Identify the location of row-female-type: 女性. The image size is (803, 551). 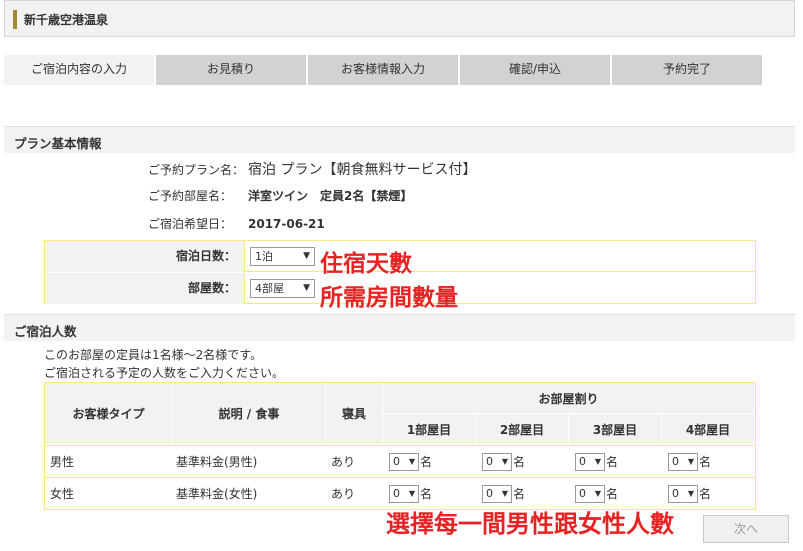
(109, 493).